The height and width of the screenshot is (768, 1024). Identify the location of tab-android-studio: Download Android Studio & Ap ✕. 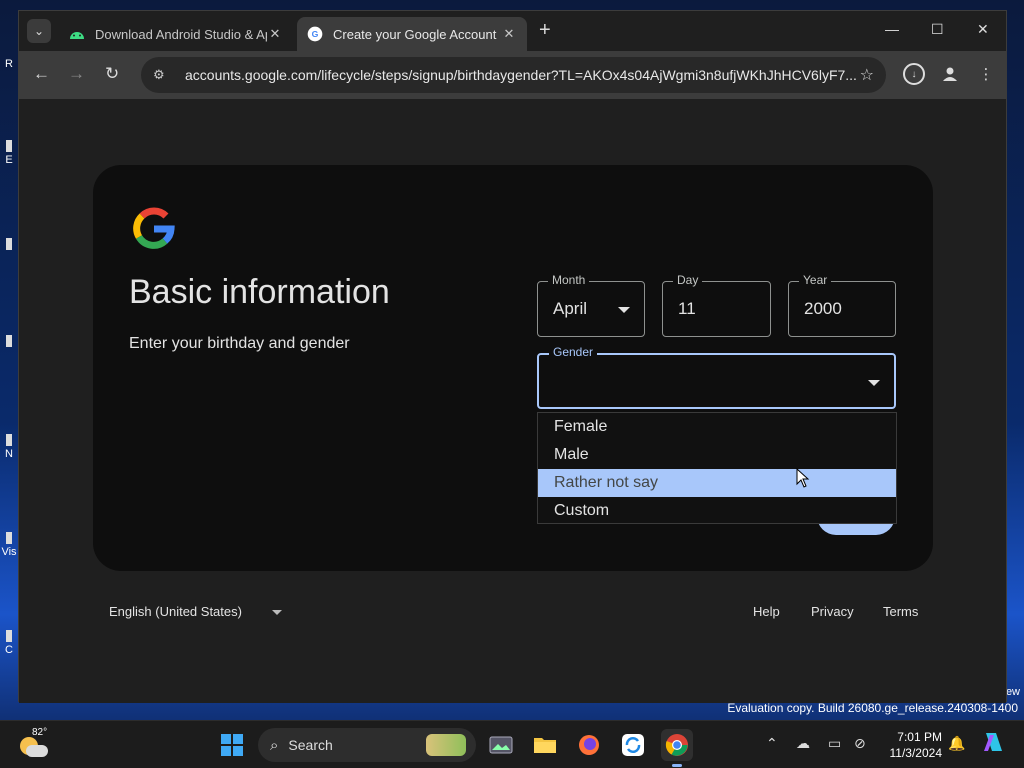
(176, 34).